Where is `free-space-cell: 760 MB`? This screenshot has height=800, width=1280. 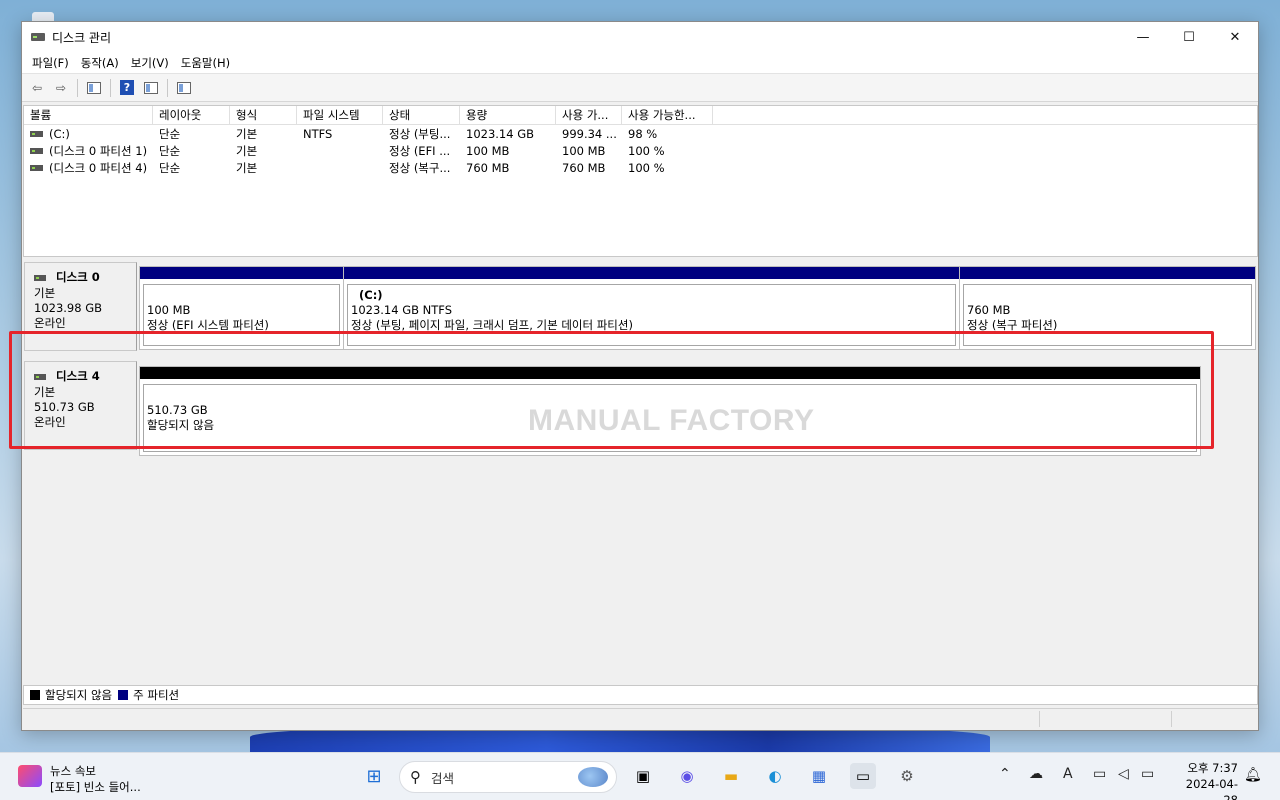 free-space-cell: 760 MB is located at coordinates (584, 167).